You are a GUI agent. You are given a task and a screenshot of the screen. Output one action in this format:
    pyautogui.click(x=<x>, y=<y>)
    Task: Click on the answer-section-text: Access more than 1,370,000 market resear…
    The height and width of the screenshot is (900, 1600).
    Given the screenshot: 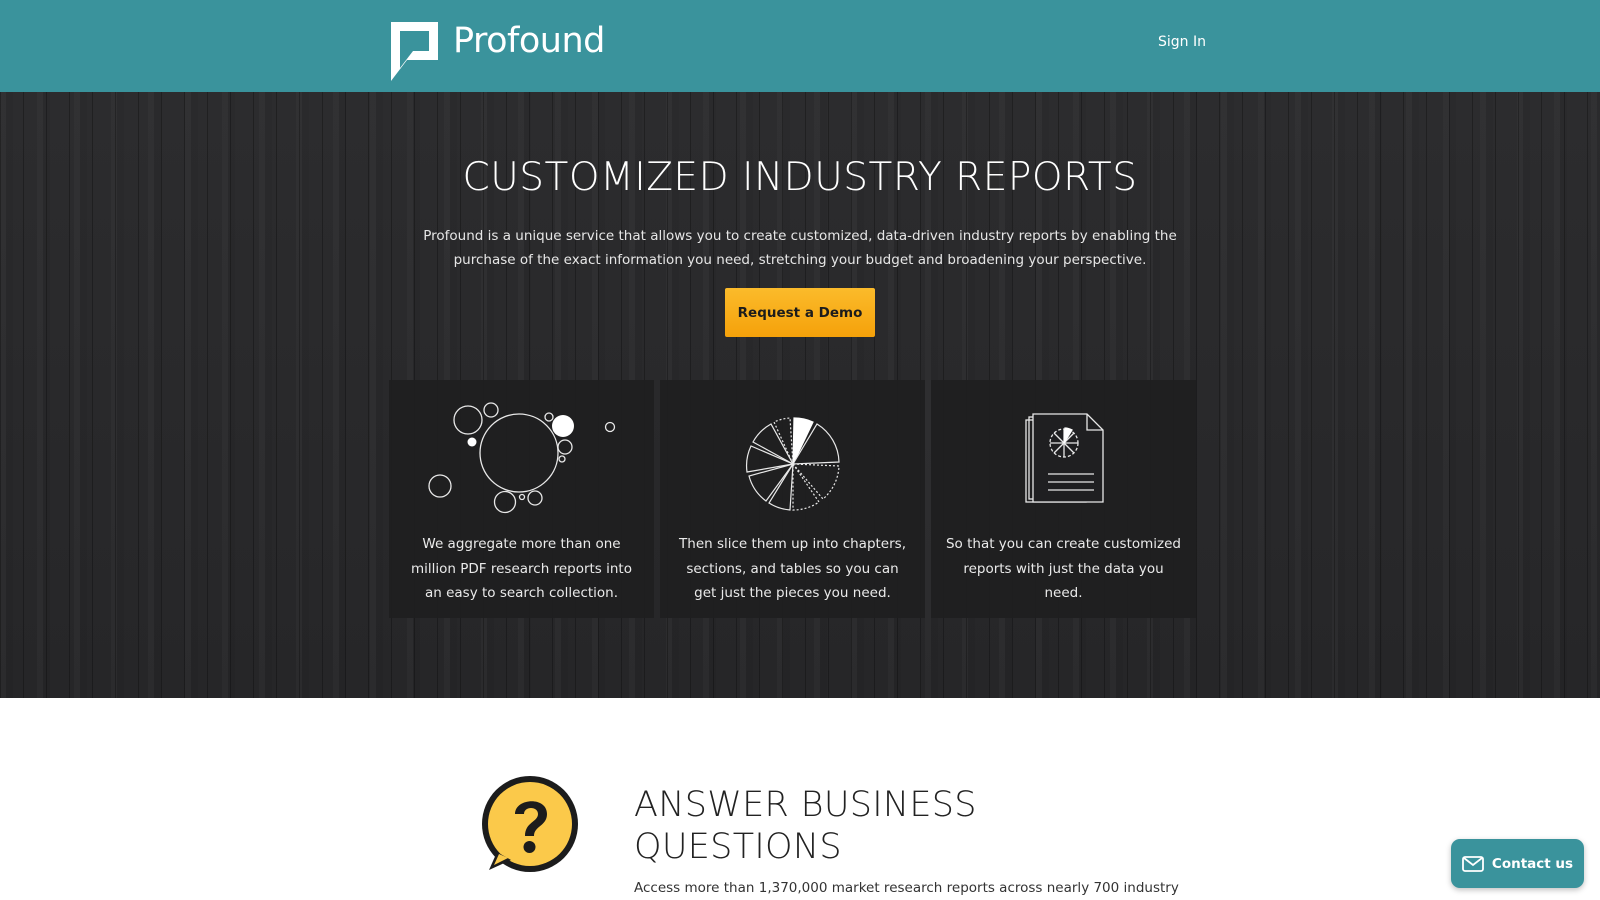 What is the action you would take?
    pyautogui.click(x=906, y=888)
    